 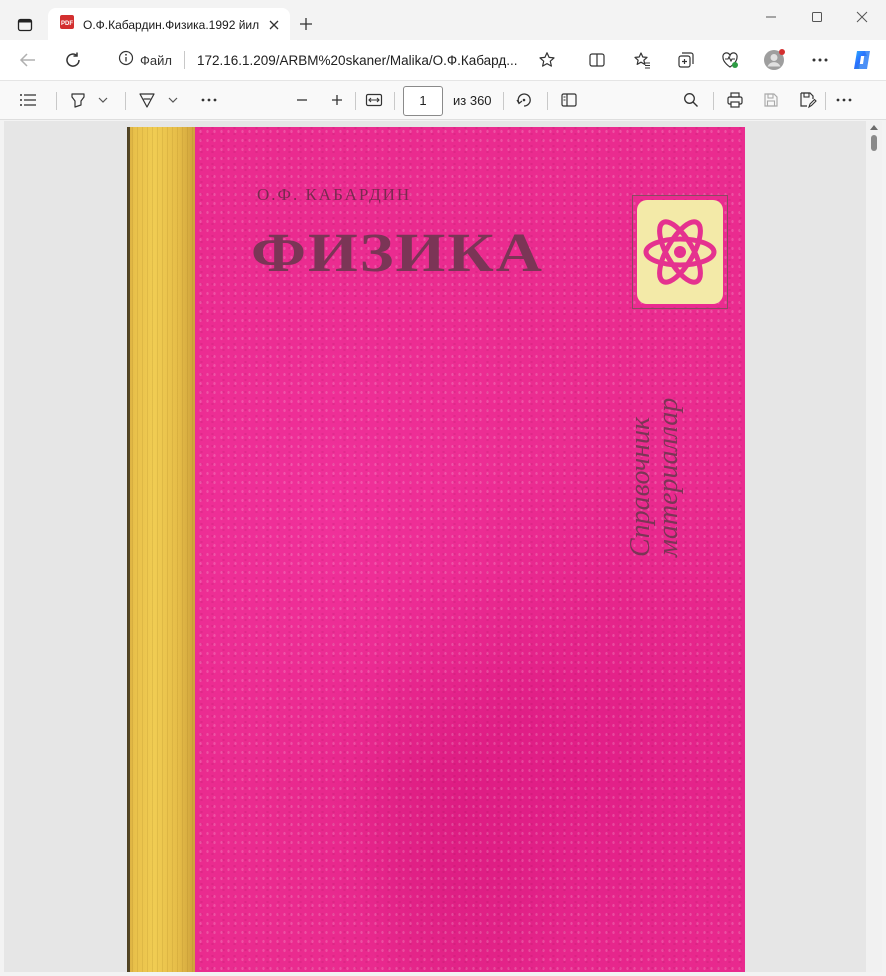 I want to click on browser-tab: PDF О.Ф.Кабардин.Физика.1992 йил, so click(x=169, y=24).